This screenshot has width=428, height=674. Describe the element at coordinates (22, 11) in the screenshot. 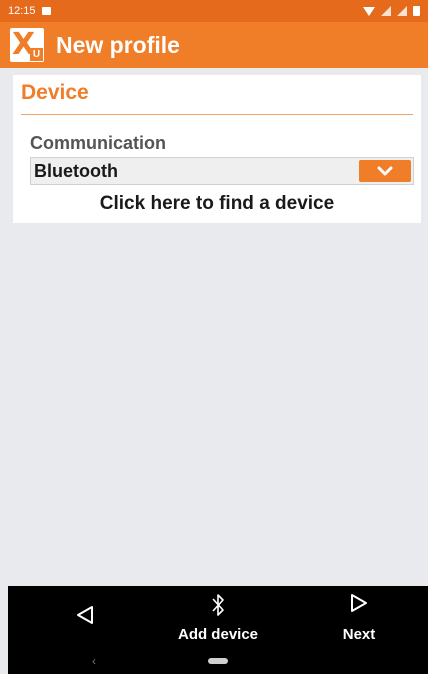

I see `status-time: 12:15` at that location.